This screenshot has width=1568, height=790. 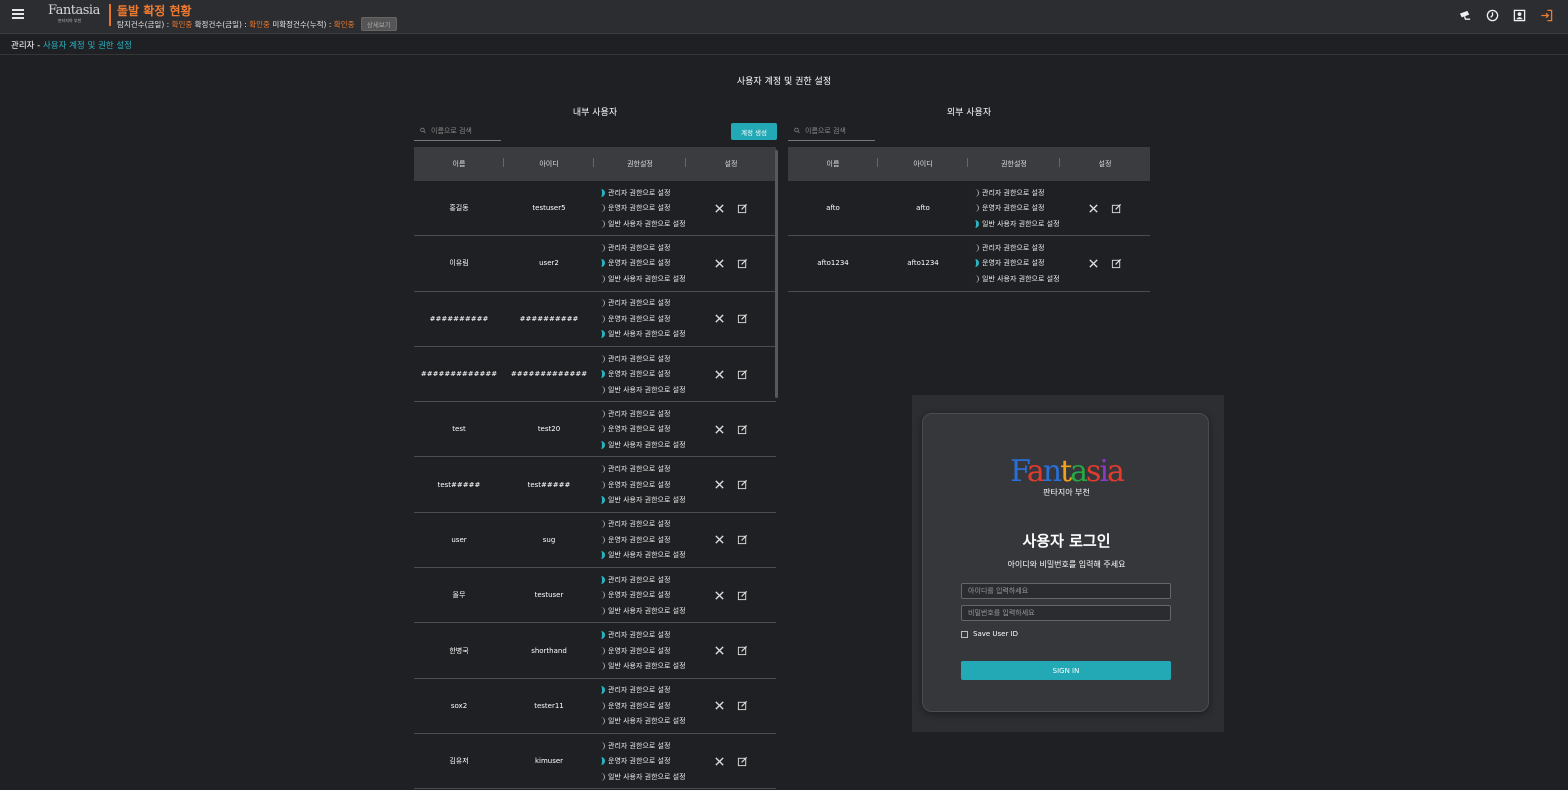 What do you see at coordinates (110, 15) in the screenshot?
I see `title-divider` at bounding box center [110, 15].